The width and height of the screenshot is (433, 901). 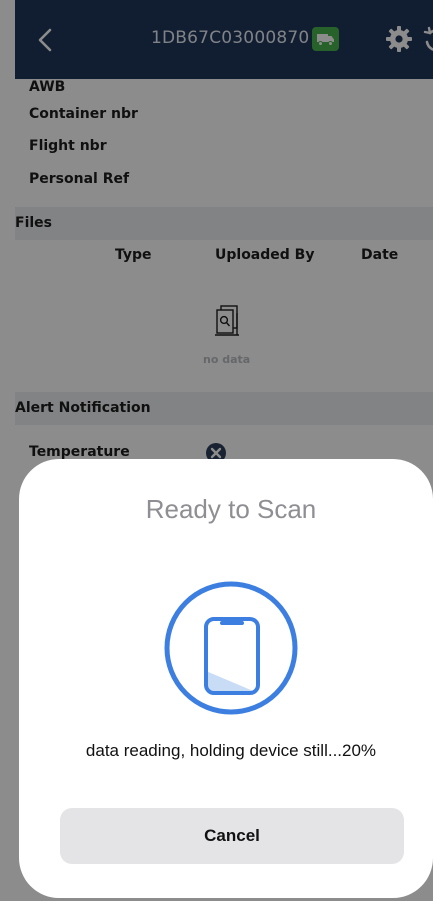 I want to click on scan-sheet-title: Ready to Scan, so click(x=231, y=509).